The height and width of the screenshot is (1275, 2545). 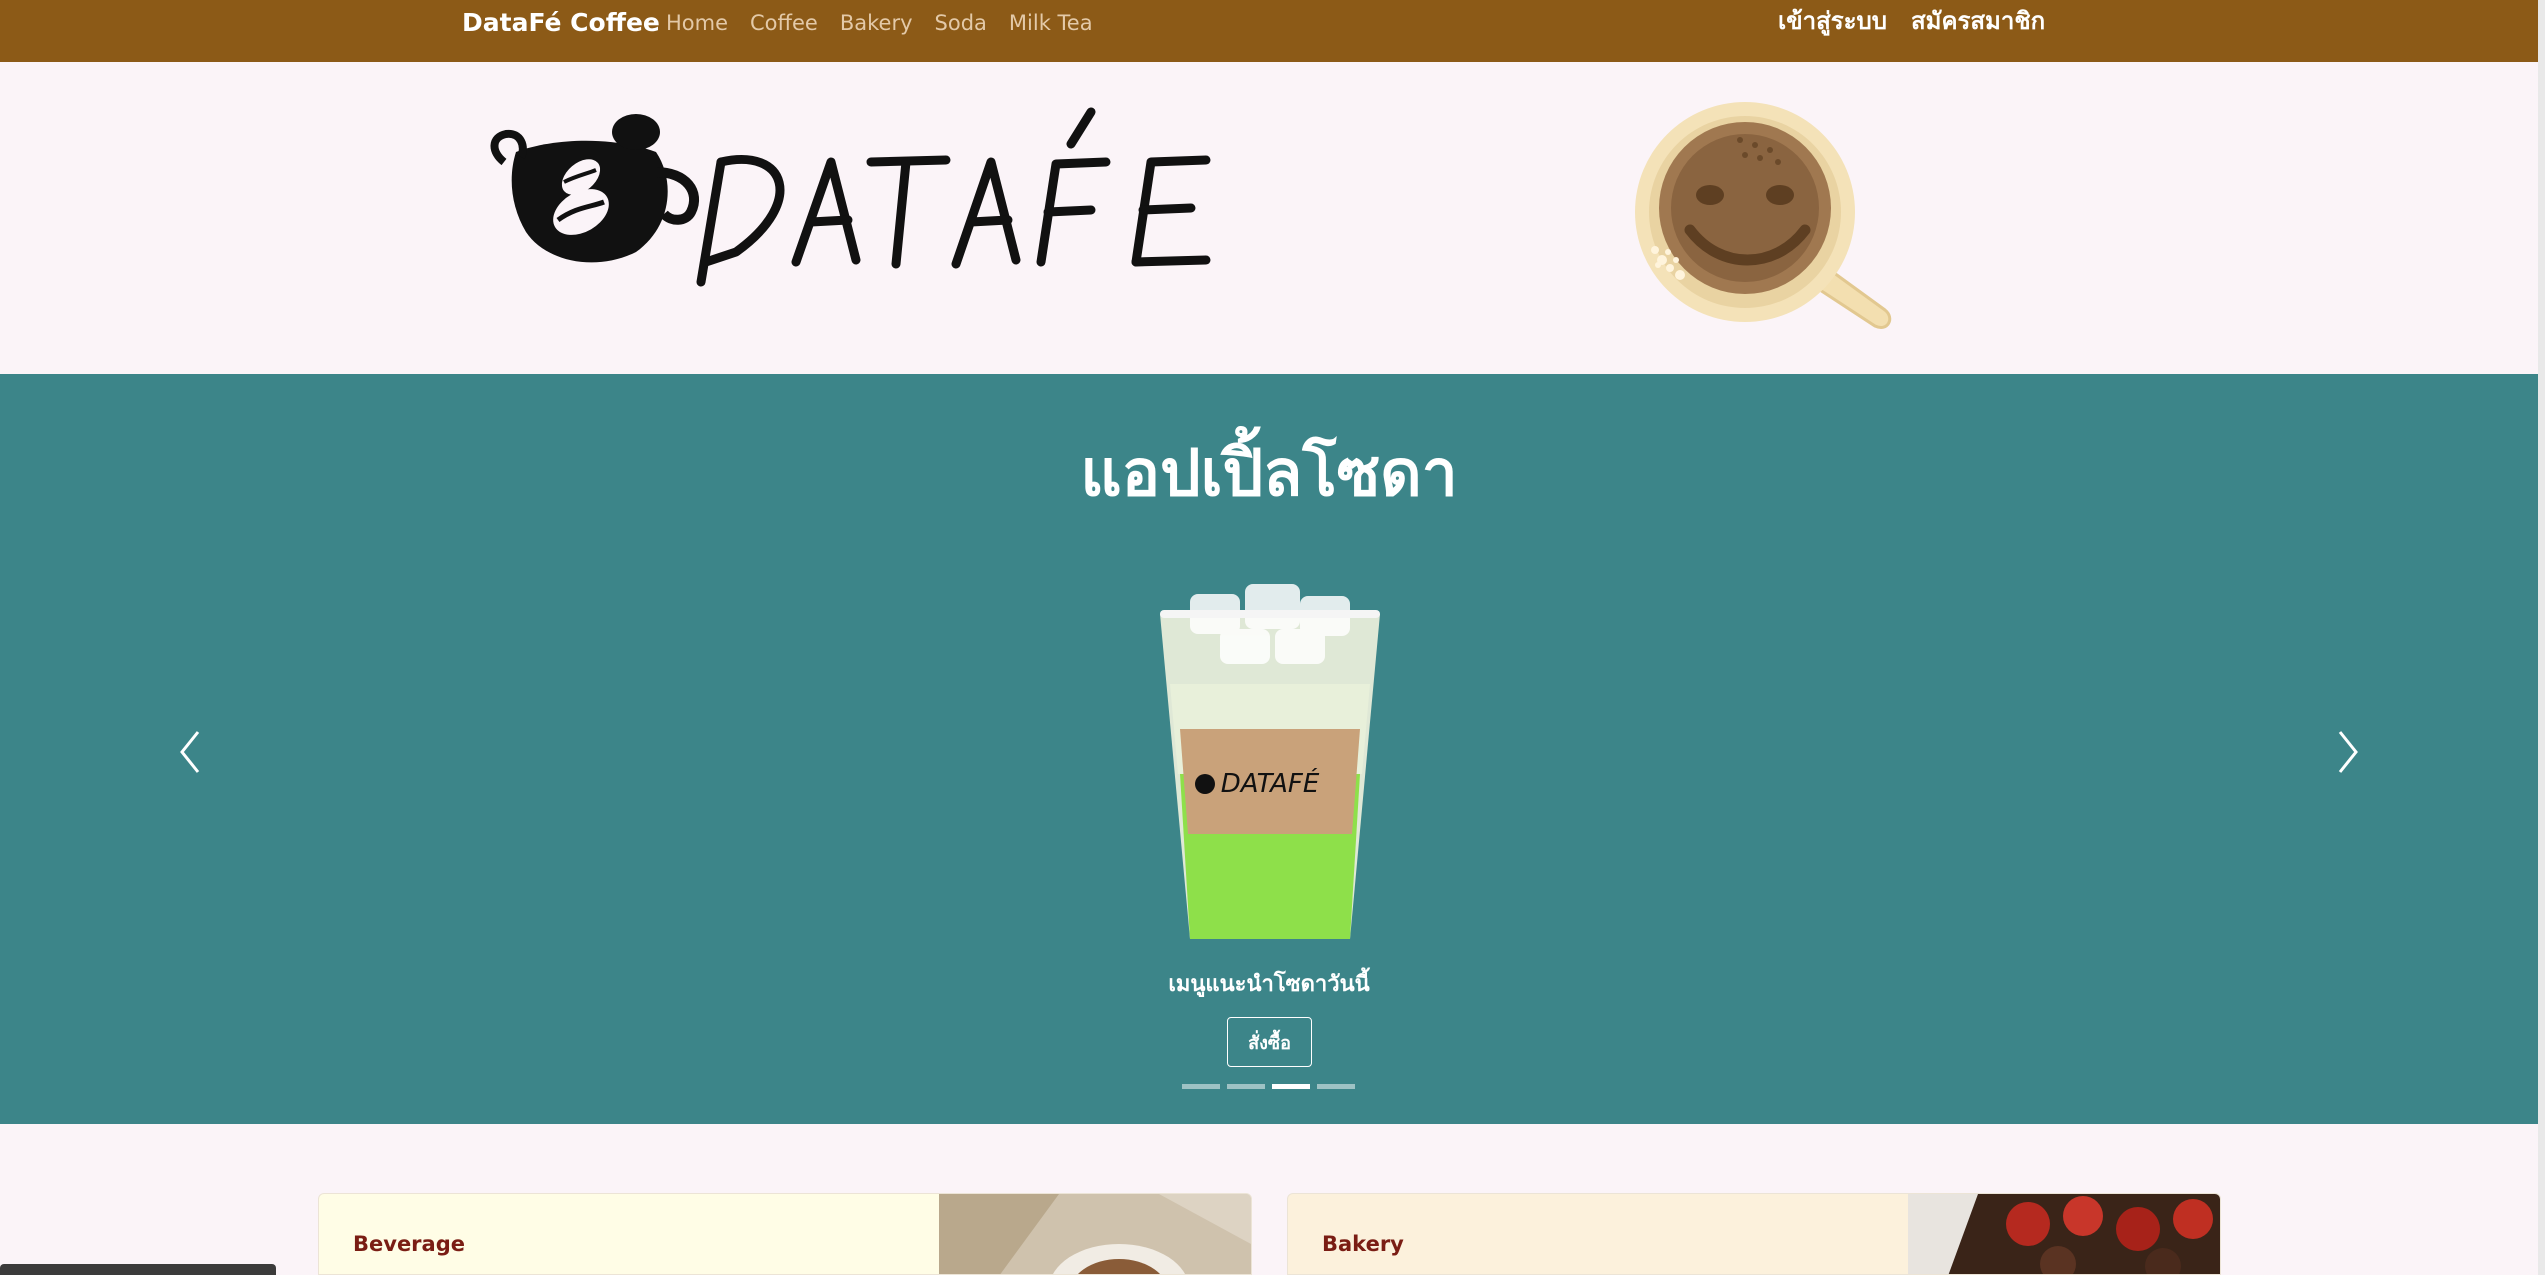 I want to click on carousel-prev-icon, so click(x=190, y=752).